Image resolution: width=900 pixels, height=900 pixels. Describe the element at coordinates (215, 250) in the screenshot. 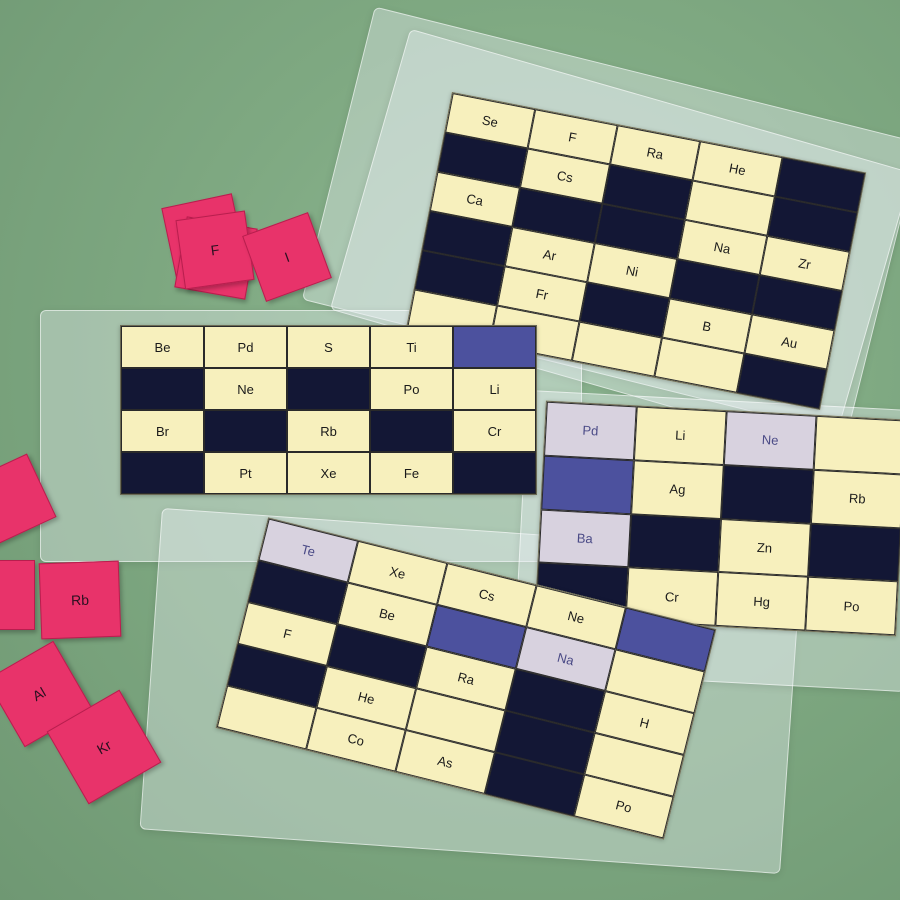

I see `chip-f: F` at that location.